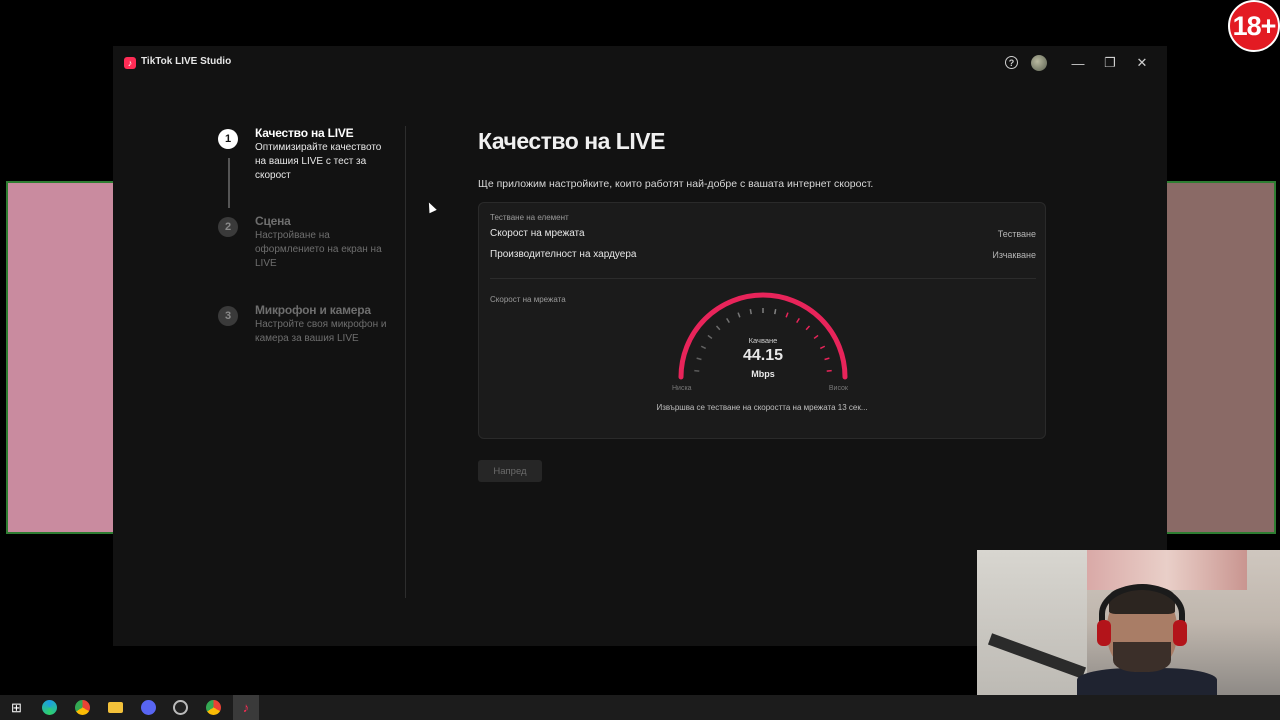 The width and height of the screenshot is (1280, 720). What do you see at coordinates (1014, 255) in the screenshot?
I see `test-item-status: Изчакване` at bounding box center [1014, 255].